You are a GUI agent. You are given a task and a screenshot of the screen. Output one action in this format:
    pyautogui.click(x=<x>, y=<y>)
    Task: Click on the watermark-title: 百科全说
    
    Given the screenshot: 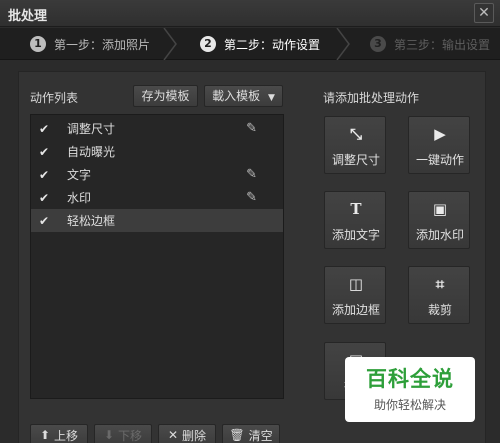 What is the action you would take?
    pyautogui.click(x=410, y=379)
    